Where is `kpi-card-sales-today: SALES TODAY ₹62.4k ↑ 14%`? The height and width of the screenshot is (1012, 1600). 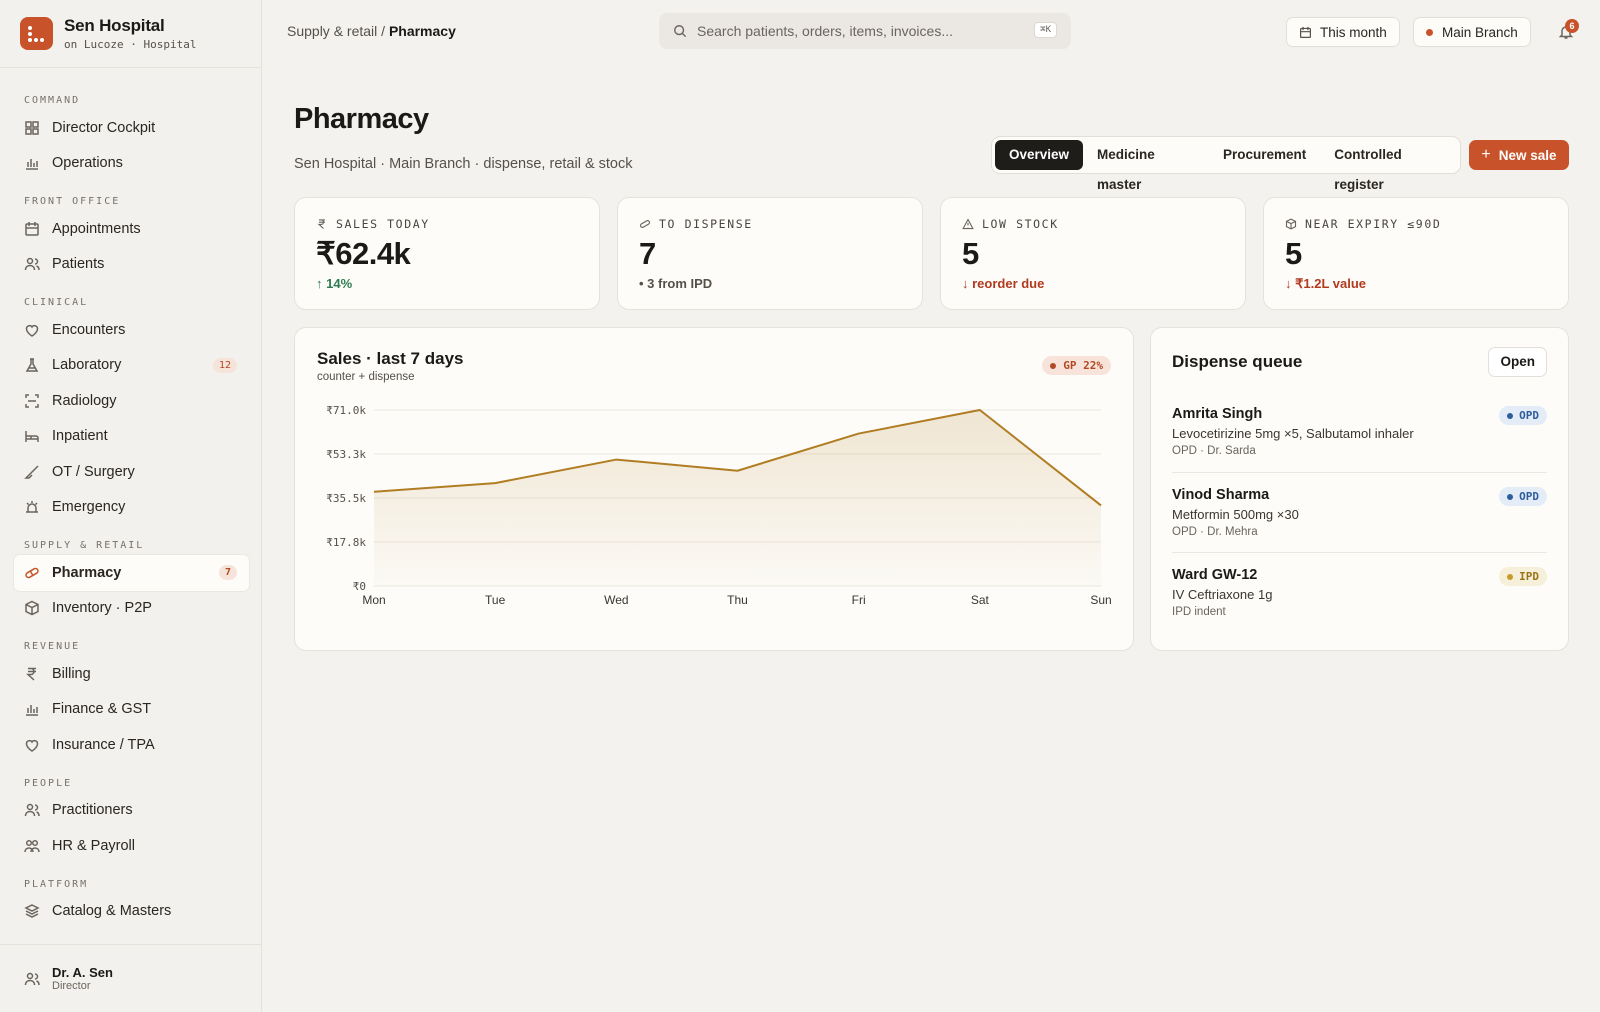
kpi-card-sales-today: SALES TODAY ₹62.4k ↑ 14% is located at coordinates (447, 253).